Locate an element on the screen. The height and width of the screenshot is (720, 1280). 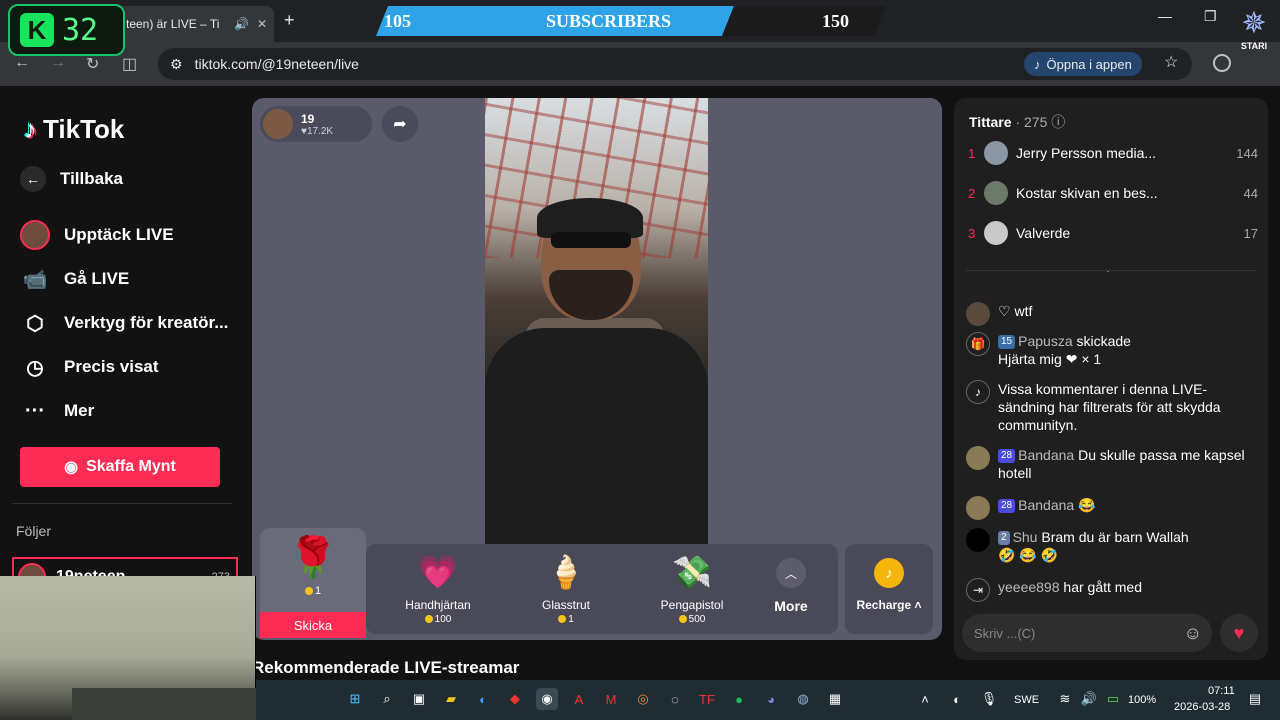
tray-chevron-icon: ˄ is located at coordinates (925, 699).